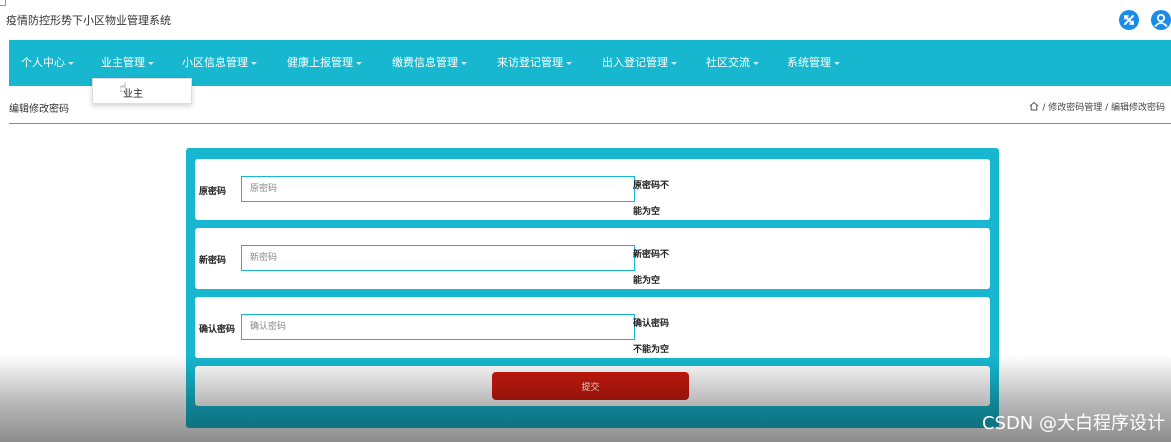 The height and width of the screenshot is (442, 1171). I want to click on breadcrumb: / 修改密码管理 / 编辑修改密码, so click(1097, 107).